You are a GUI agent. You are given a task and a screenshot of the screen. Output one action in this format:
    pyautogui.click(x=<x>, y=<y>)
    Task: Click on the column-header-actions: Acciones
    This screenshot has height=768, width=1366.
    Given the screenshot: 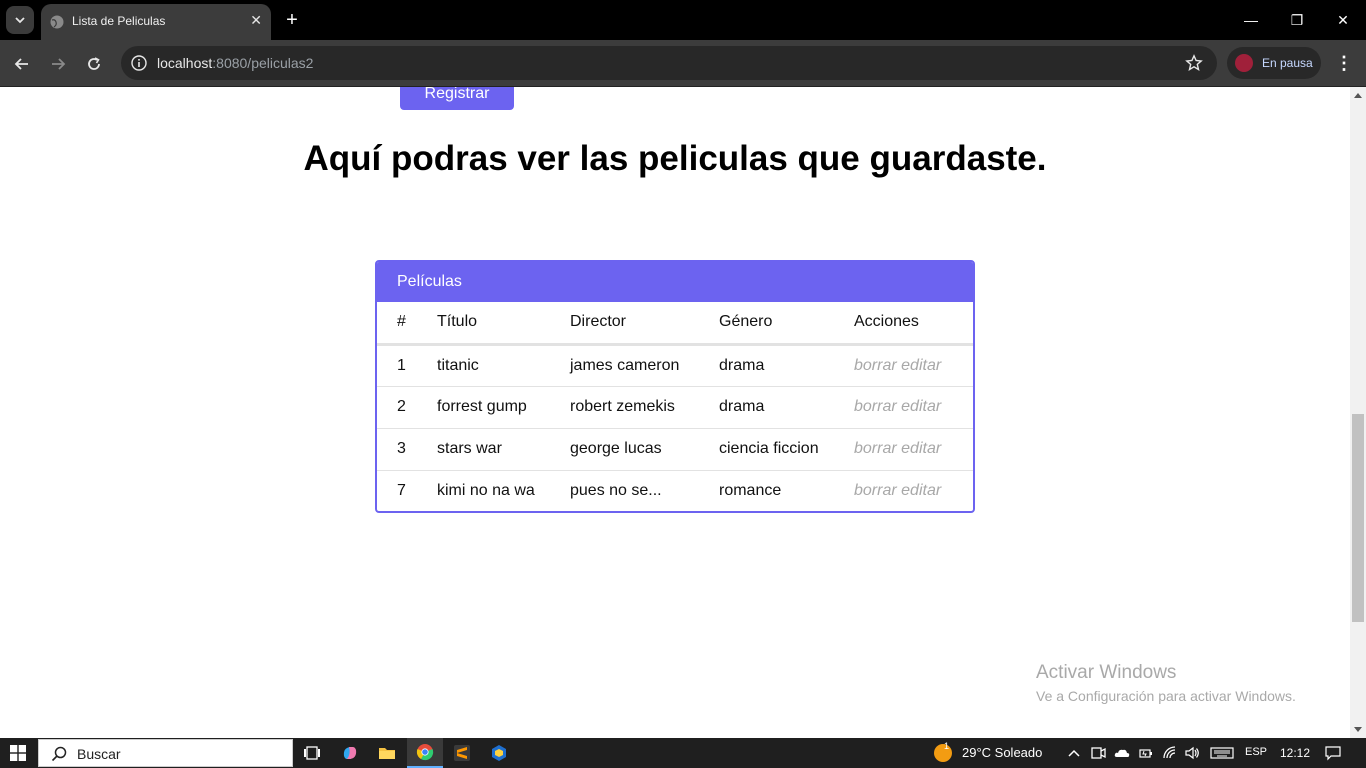 What is the action you would take?
    pyautogui.click(x=903, y=324)
    